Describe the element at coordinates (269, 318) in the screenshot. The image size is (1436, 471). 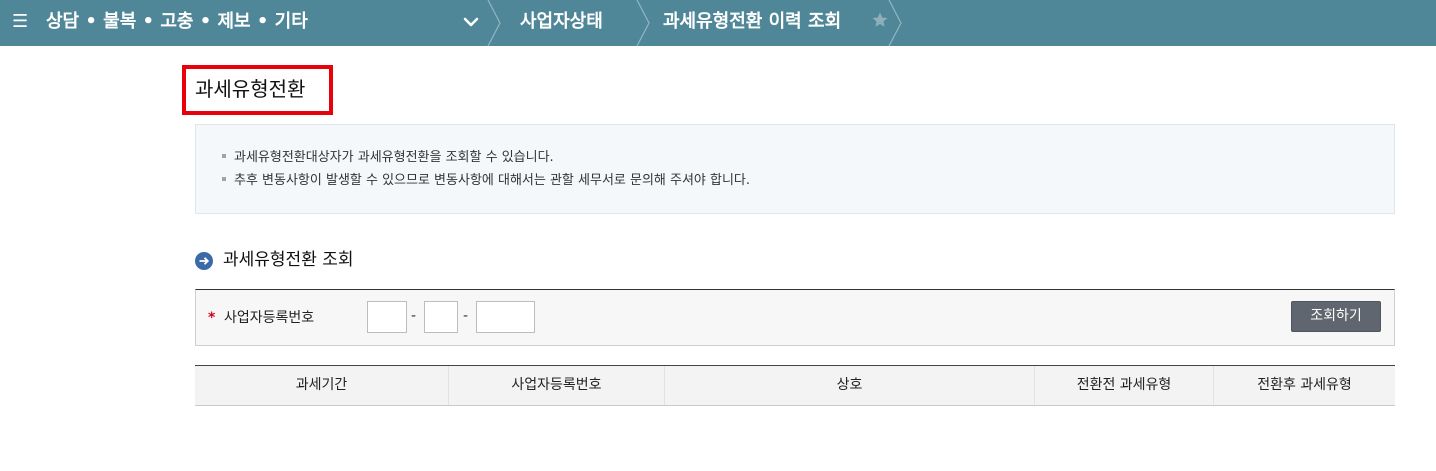
I see `business-number-label: 사업자등록번호` at that location.